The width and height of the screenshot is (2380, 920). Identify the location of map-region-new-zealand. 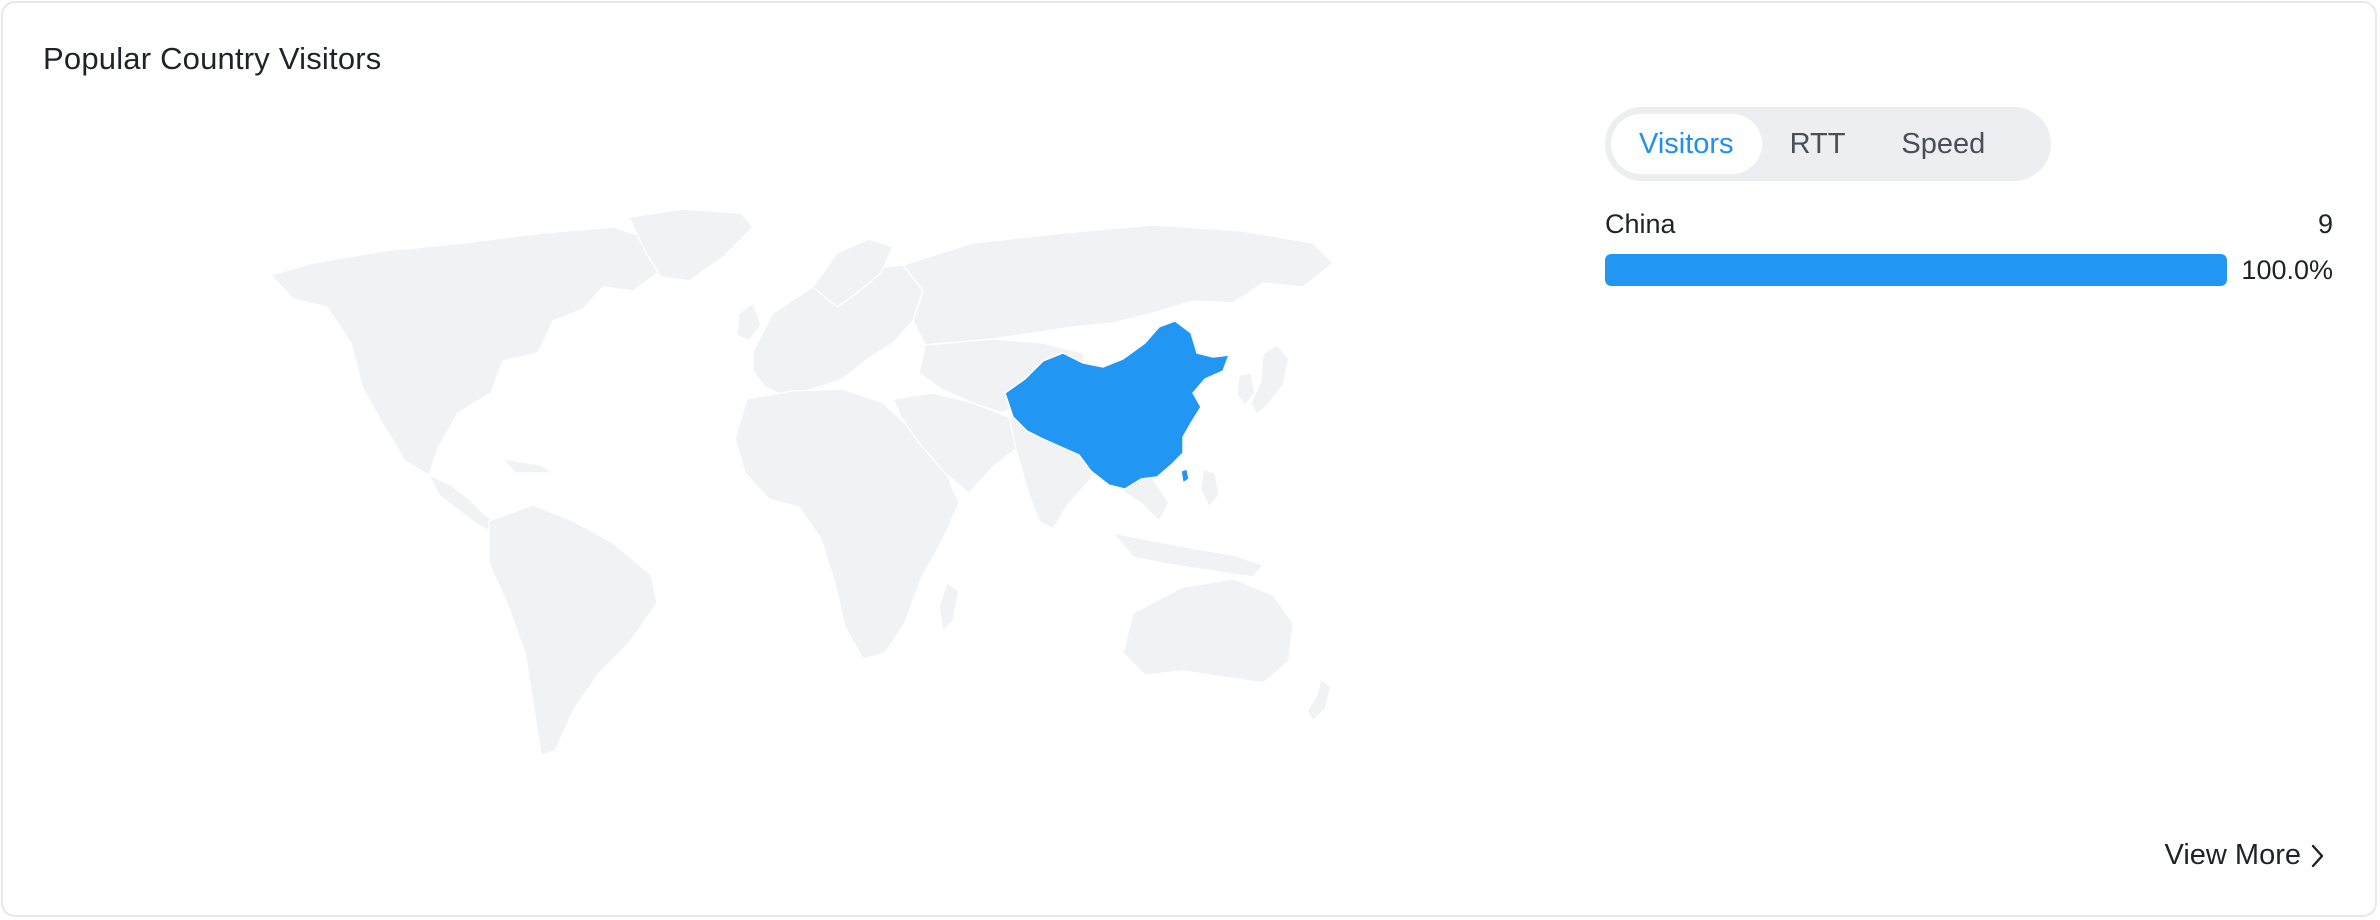
(1319, 700).